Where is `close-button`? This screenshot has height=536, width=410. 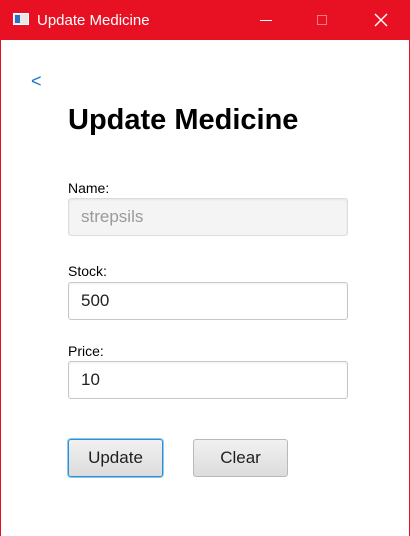 close-button is located at coordinates (381, 20).